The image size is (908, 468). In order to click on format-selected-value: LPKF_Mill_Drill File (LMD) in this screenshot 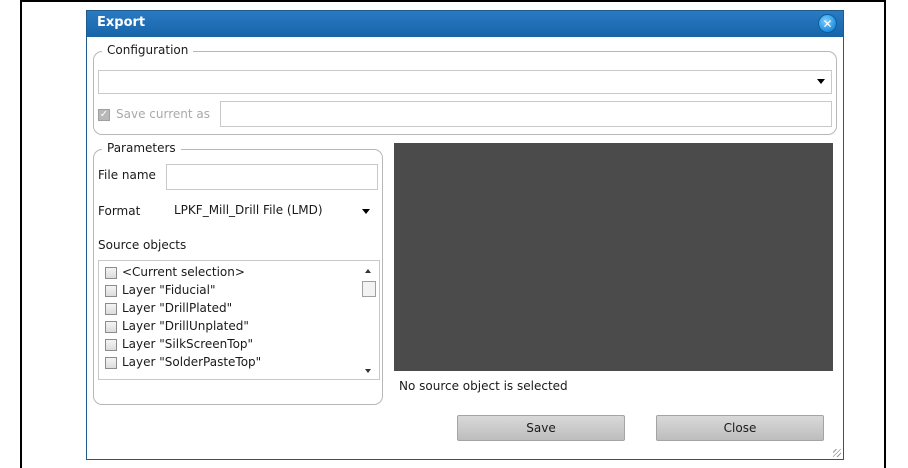, I will do `click(248, 210)`.